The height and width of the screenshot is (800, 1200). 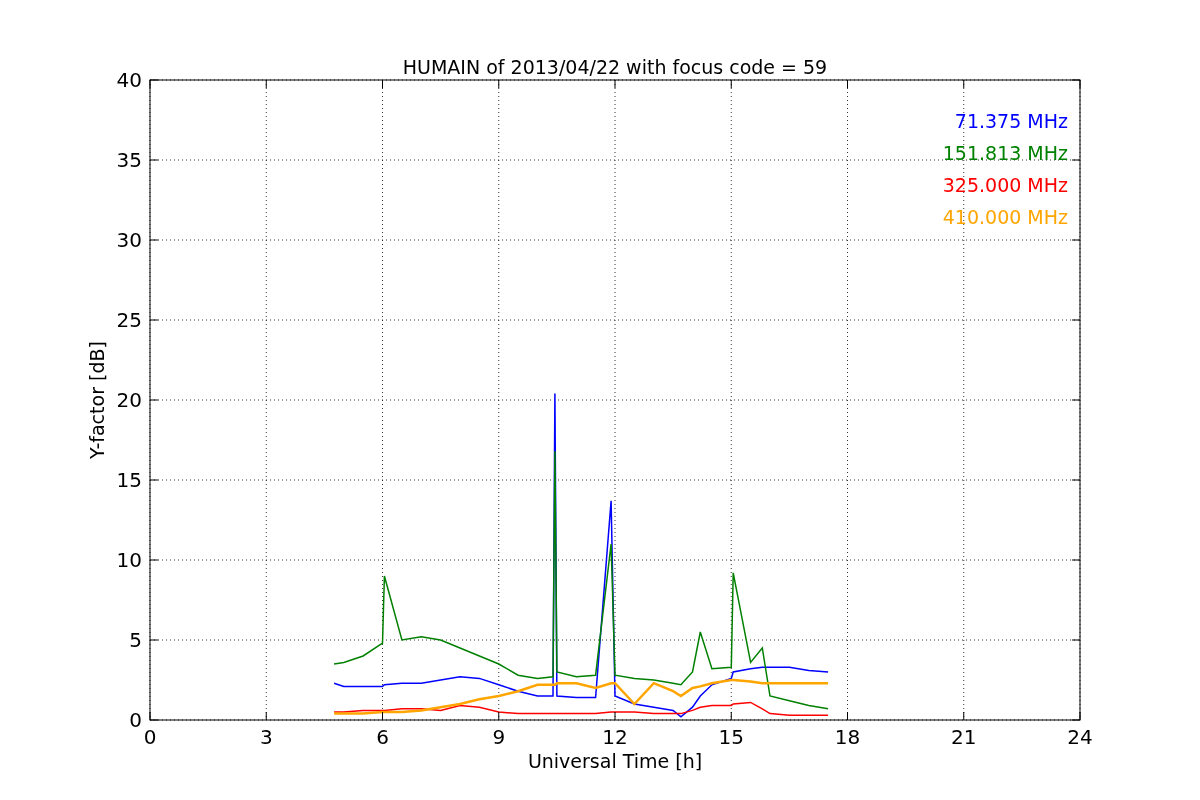 What do you see at coordinates (615, 67) in the screenshot?
I see `chart-title: HUMAIN of 2013/04/22 with focus code = 59` at bounding box center [615, 67].